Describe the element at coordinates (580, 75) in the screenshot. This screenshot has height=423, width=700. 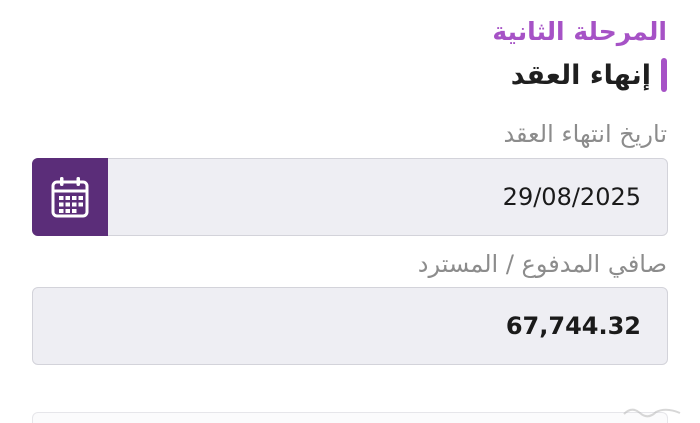
I see `section-title: إنهاء العقد` at that location.